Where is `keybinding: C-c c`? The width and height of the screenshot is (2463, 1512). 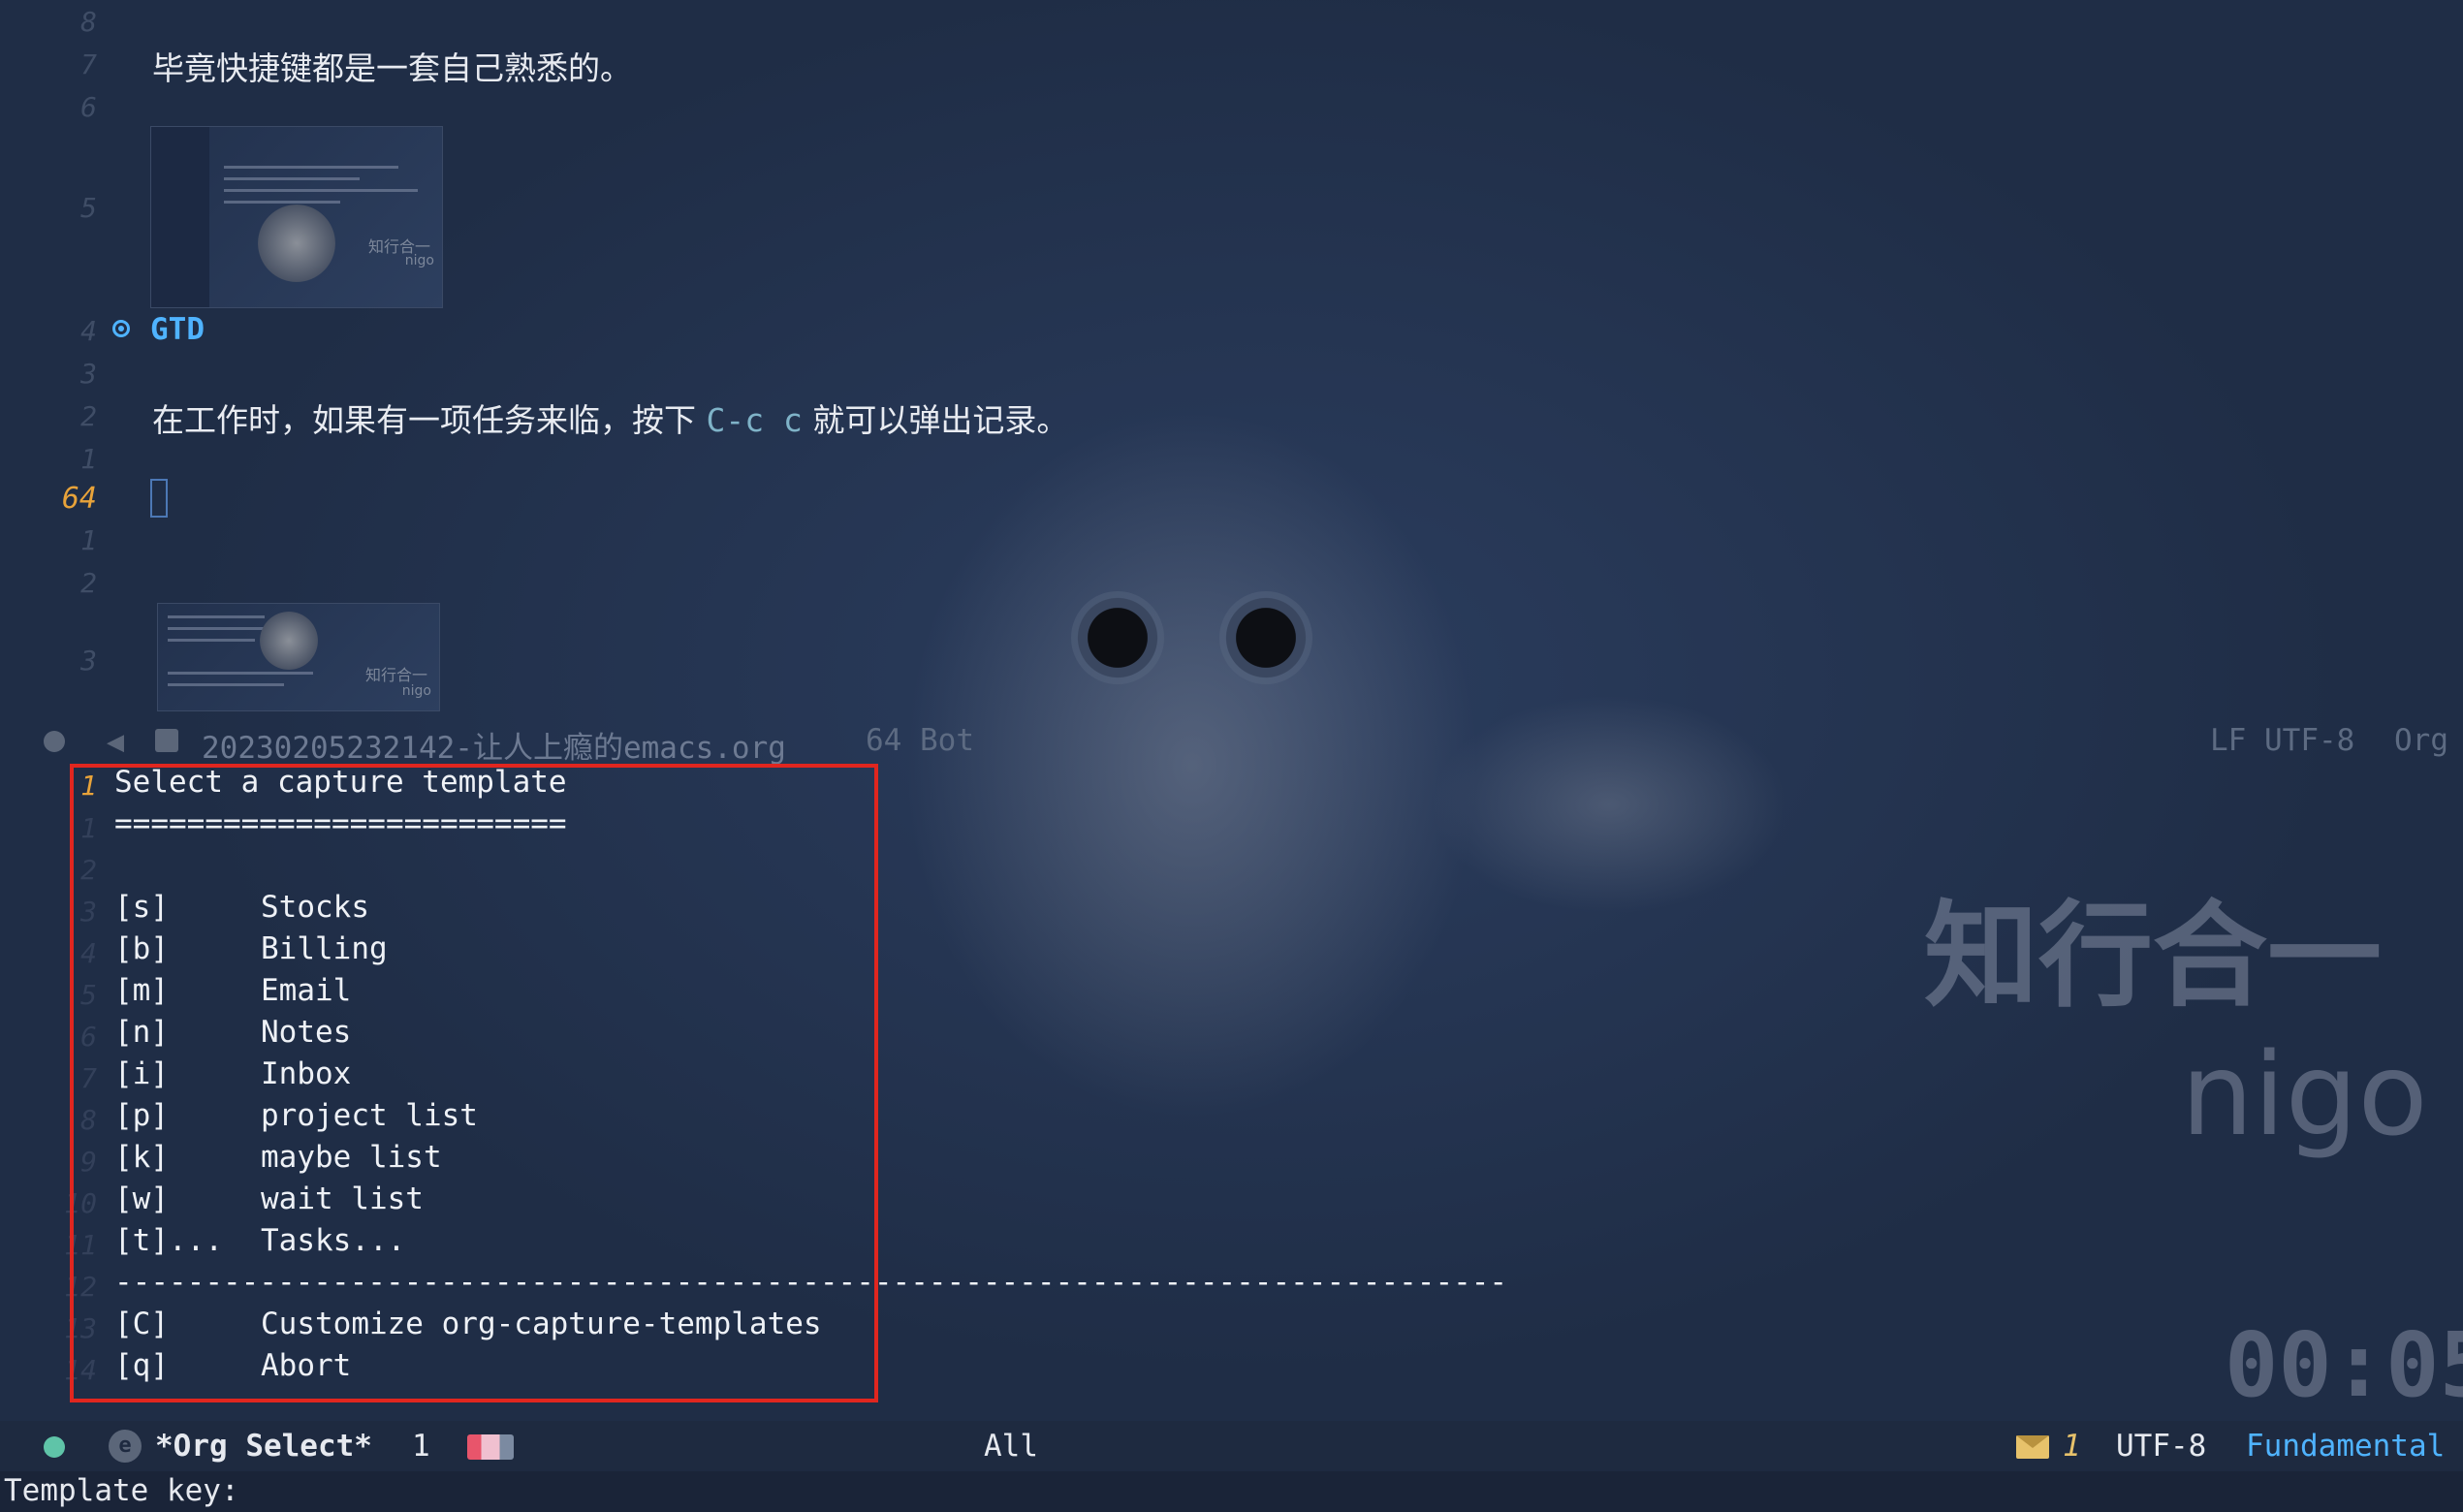 keybinding: C-c c is located at coordinates (754, 420).